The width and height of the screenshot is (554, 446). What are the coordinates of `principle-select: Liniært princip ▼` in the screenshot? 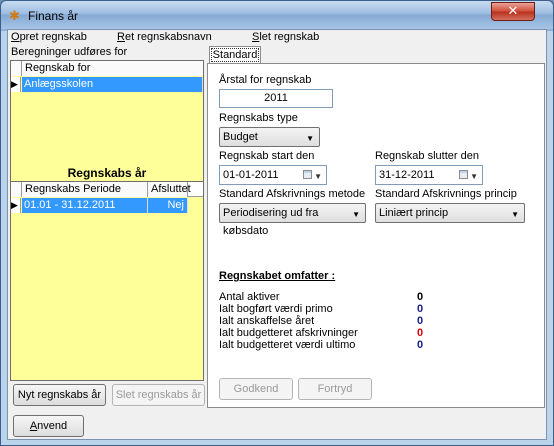 It's located at (450, 213).